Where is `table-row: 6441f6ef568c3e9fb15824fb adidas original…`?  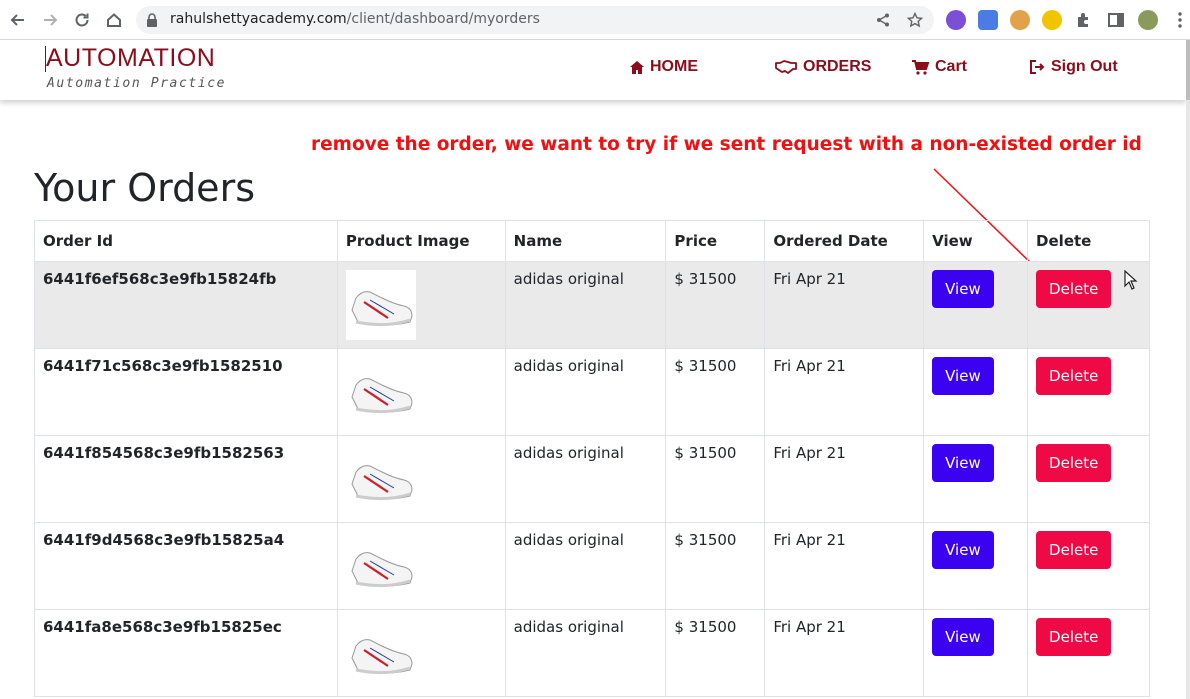
table-row: 6441f6ef568c3e9fb15824fb adidas original… is located at coordinates (592, 305).